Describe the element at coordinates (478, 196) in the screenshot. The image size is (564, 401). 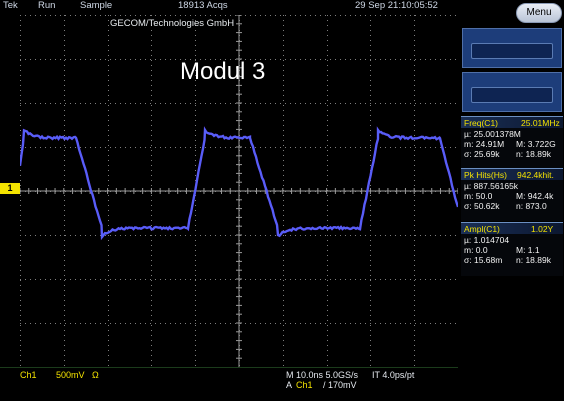
I see `measurement-min: m: 50.0` at that location.